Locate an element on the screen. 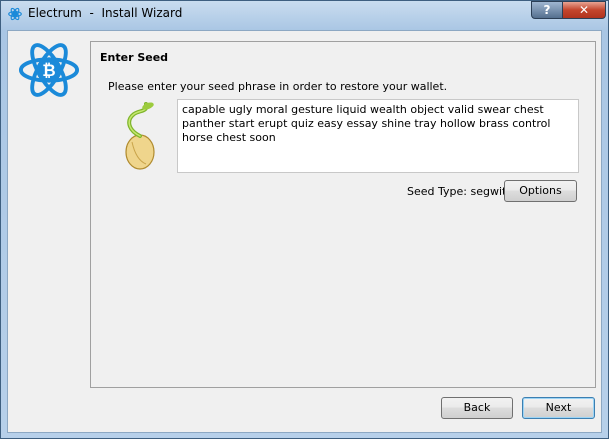 This screenshot has height=439, width=609. close-button: ✕ is located at coordinates (584, 10).